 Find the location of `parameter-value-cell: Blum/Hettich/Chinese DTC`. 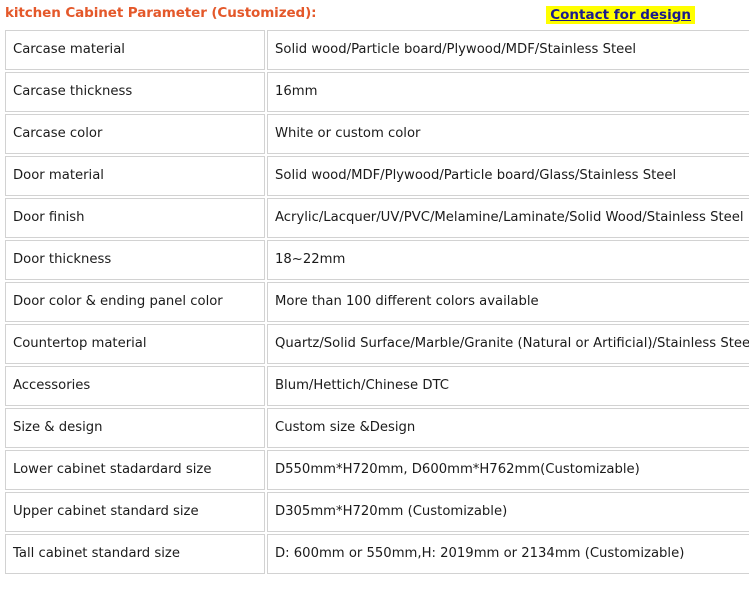

parameter-value-cell: Blum/Hettich/Chinese DTC is located at coordinates (508, 386).